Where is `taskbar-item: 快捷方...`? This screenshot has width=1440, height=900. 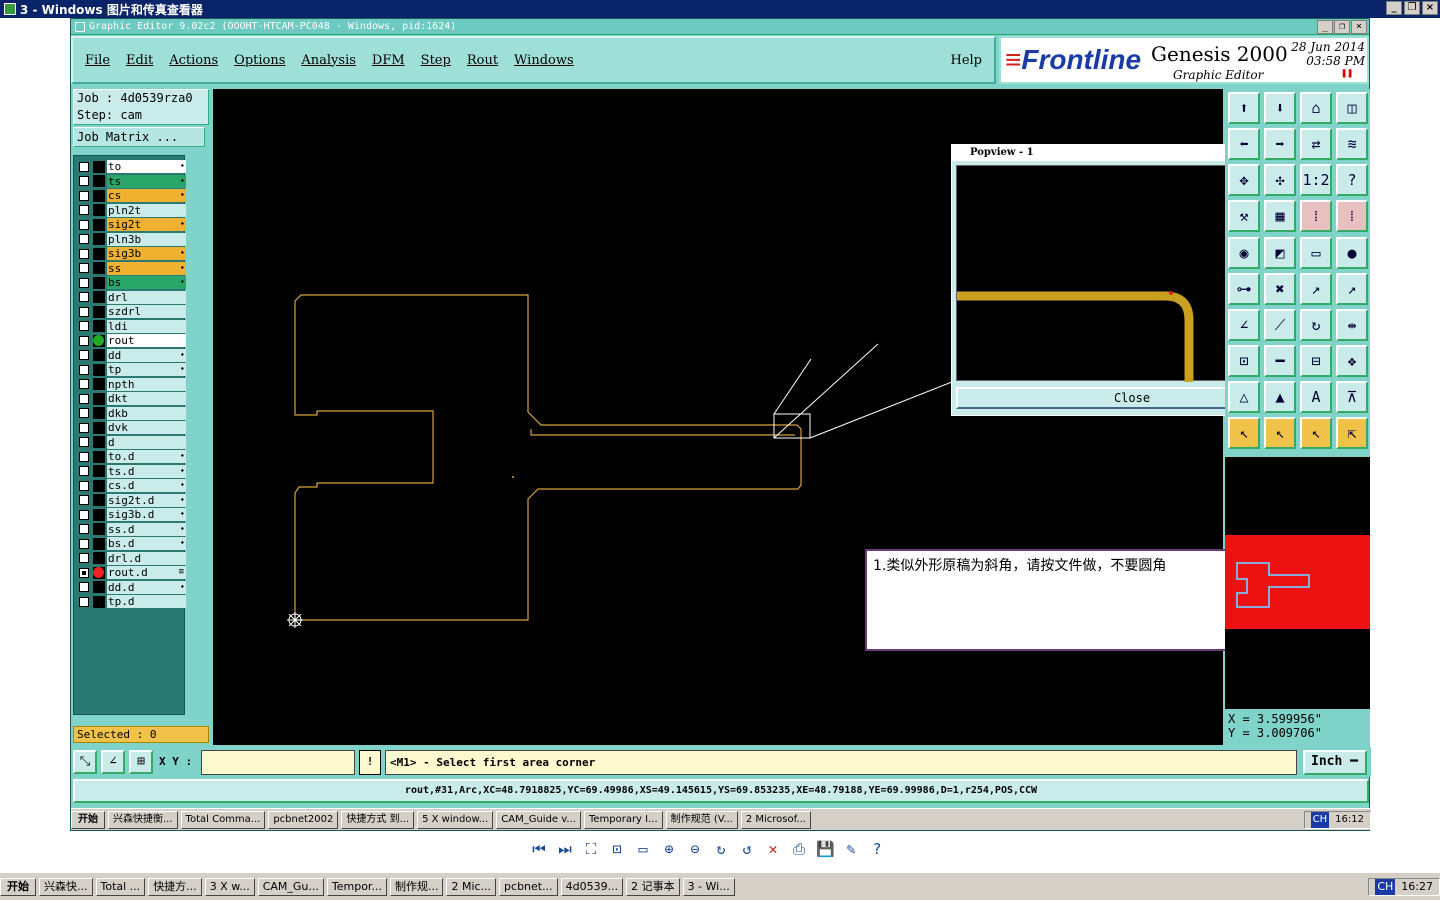 taskbar-item: 快捷方... is located at coordinates (175, 886).